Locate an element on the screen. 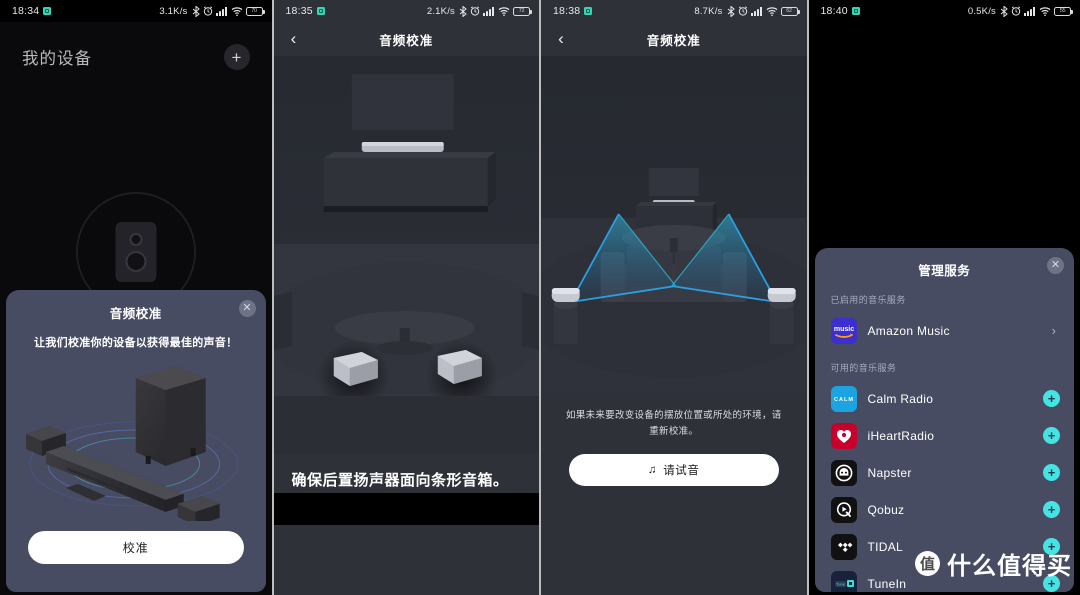 Image resolution: width=1080 pixels, height=595 pixels. battery-icon: 72 is located at coordinates (522, 11).